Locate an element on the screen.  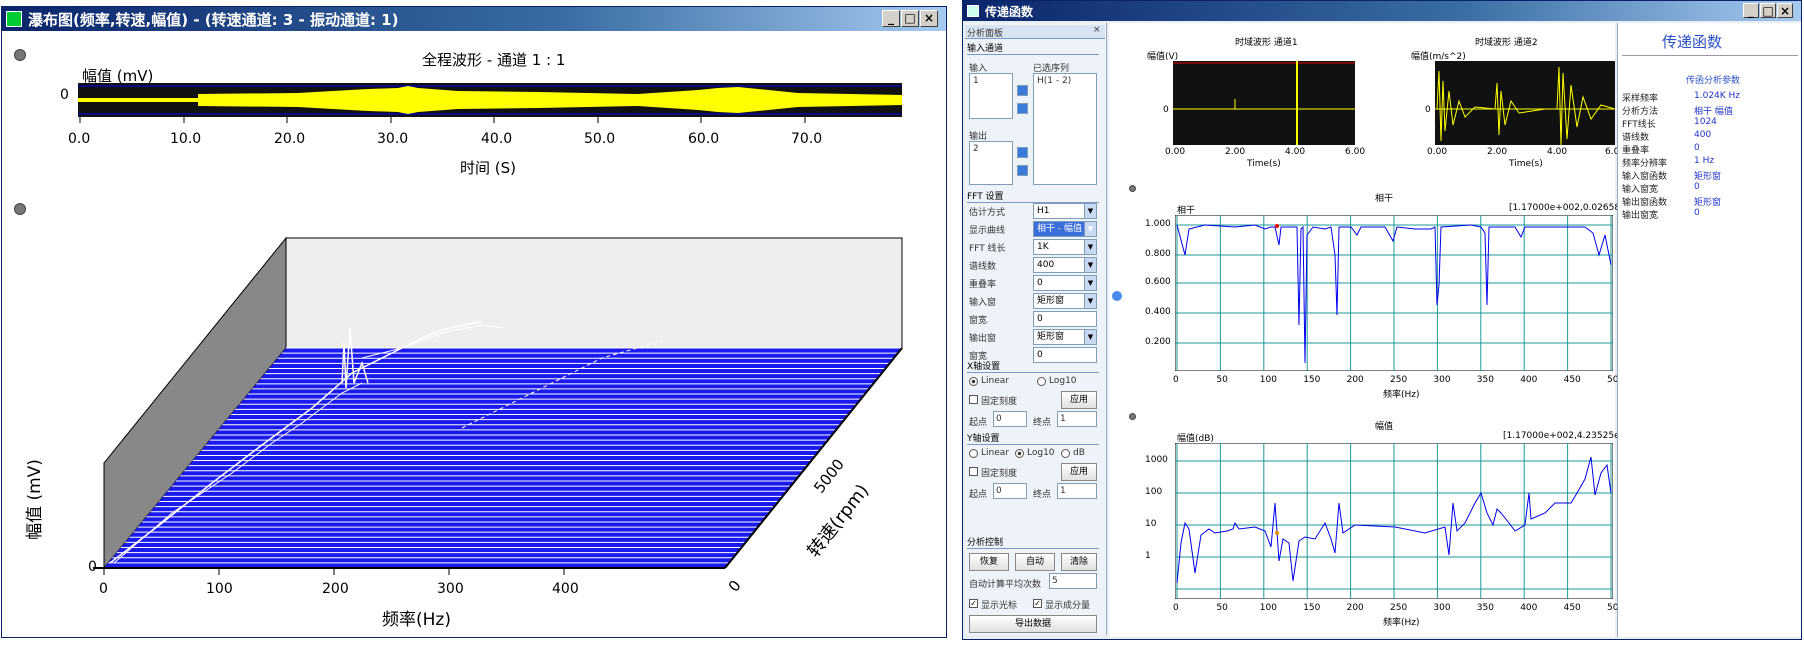
y-db-label: dB is located at coordinates (1079, 453).